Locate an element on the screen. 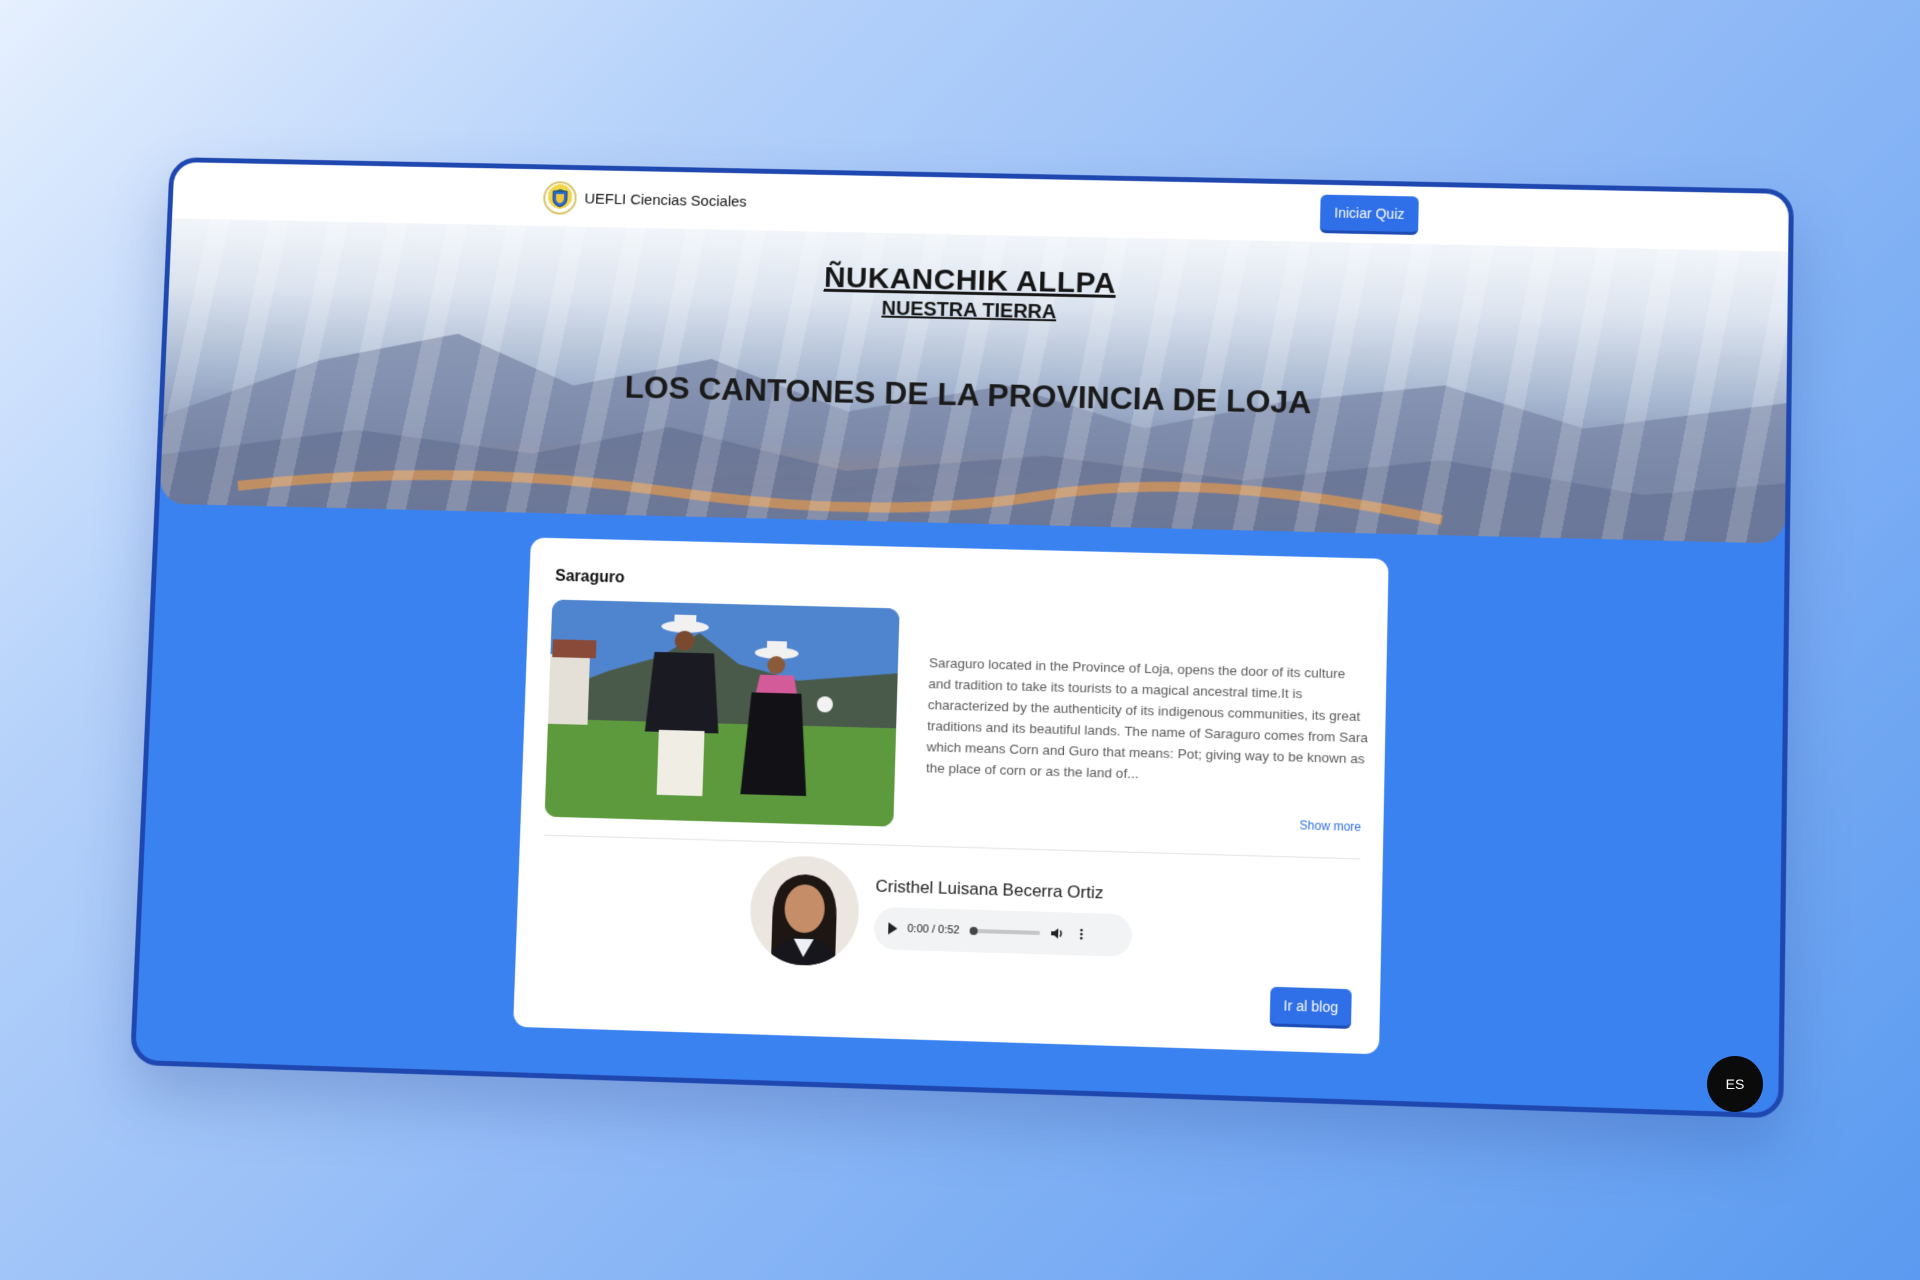  go-to-blog-button: Ir al blog is located at coordinates (1310, 1007).